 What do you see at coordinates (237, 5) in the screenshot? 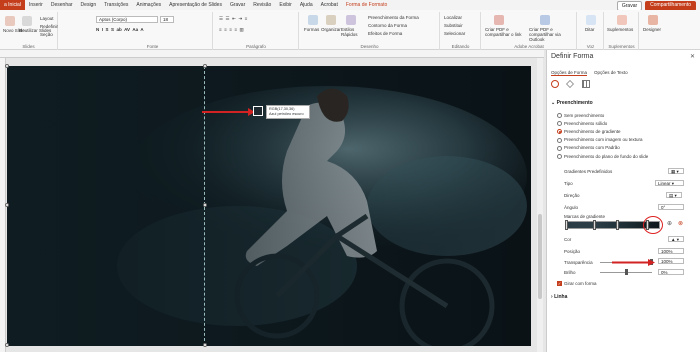
I see `tab-7: Gravar` at bounding box center [237, 5].